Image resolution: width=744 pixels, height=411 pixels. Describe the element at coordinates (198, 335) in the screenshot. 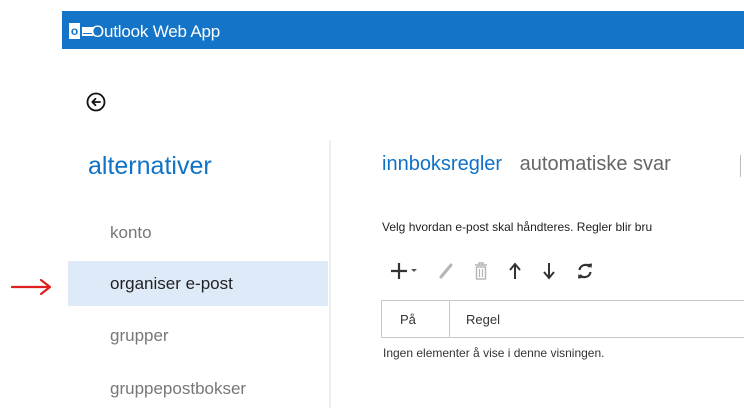

I see `sidebar-item-grupper: grupper` at that location.